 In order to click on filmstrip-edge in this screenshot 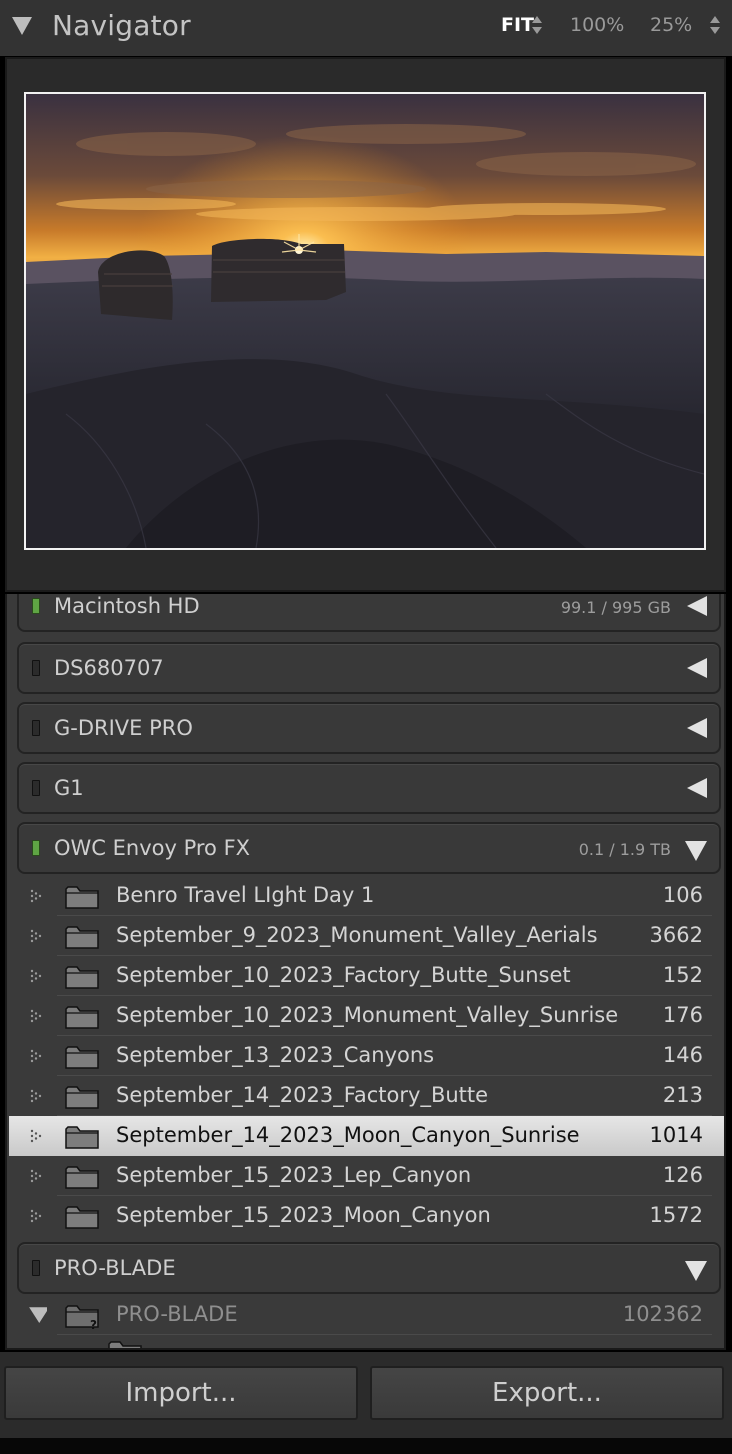, I will do `click(366, 1446)`.